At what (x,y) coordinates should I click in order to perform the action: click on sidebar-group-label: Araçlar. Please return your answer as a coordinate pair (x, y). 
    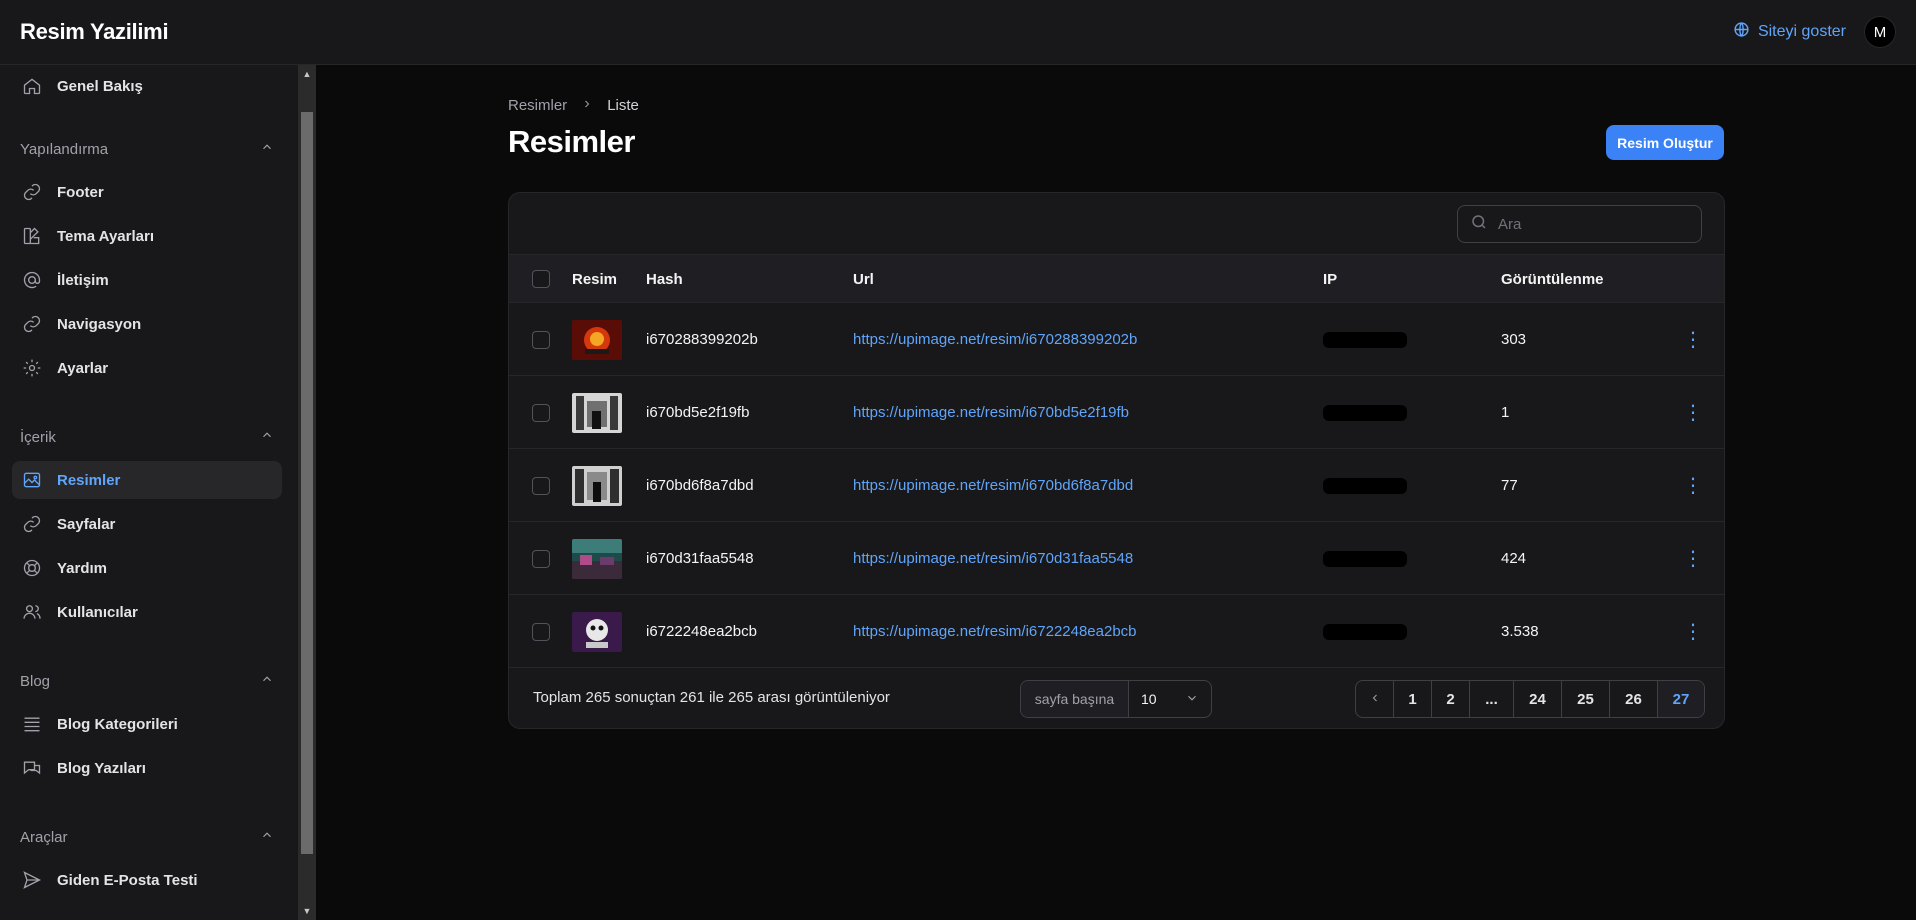
    Looking at the image, I should click on (44, 837).